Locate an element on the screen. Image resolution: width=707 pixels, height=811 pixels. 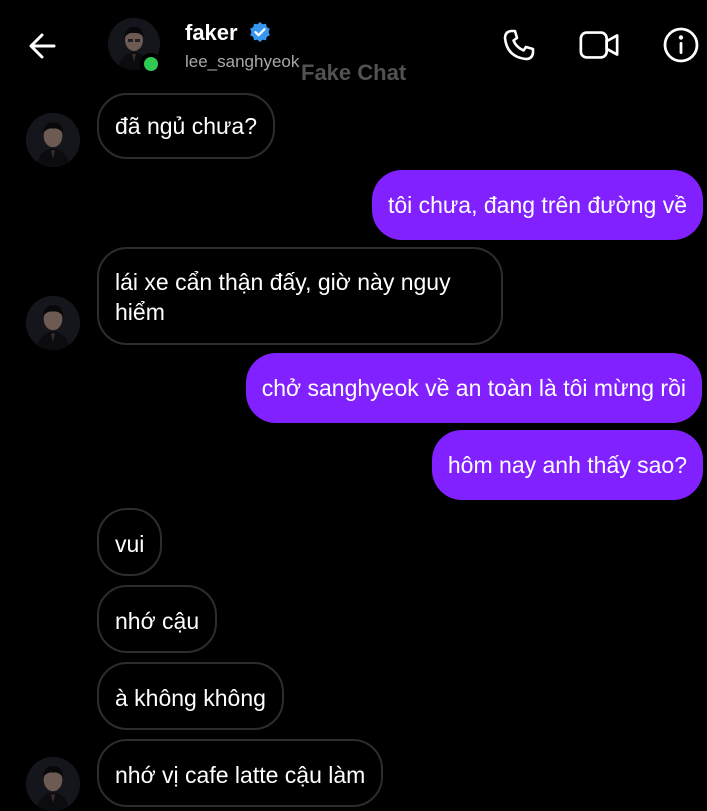
watermark: Fake Chat is located at coordinates (354, 72).